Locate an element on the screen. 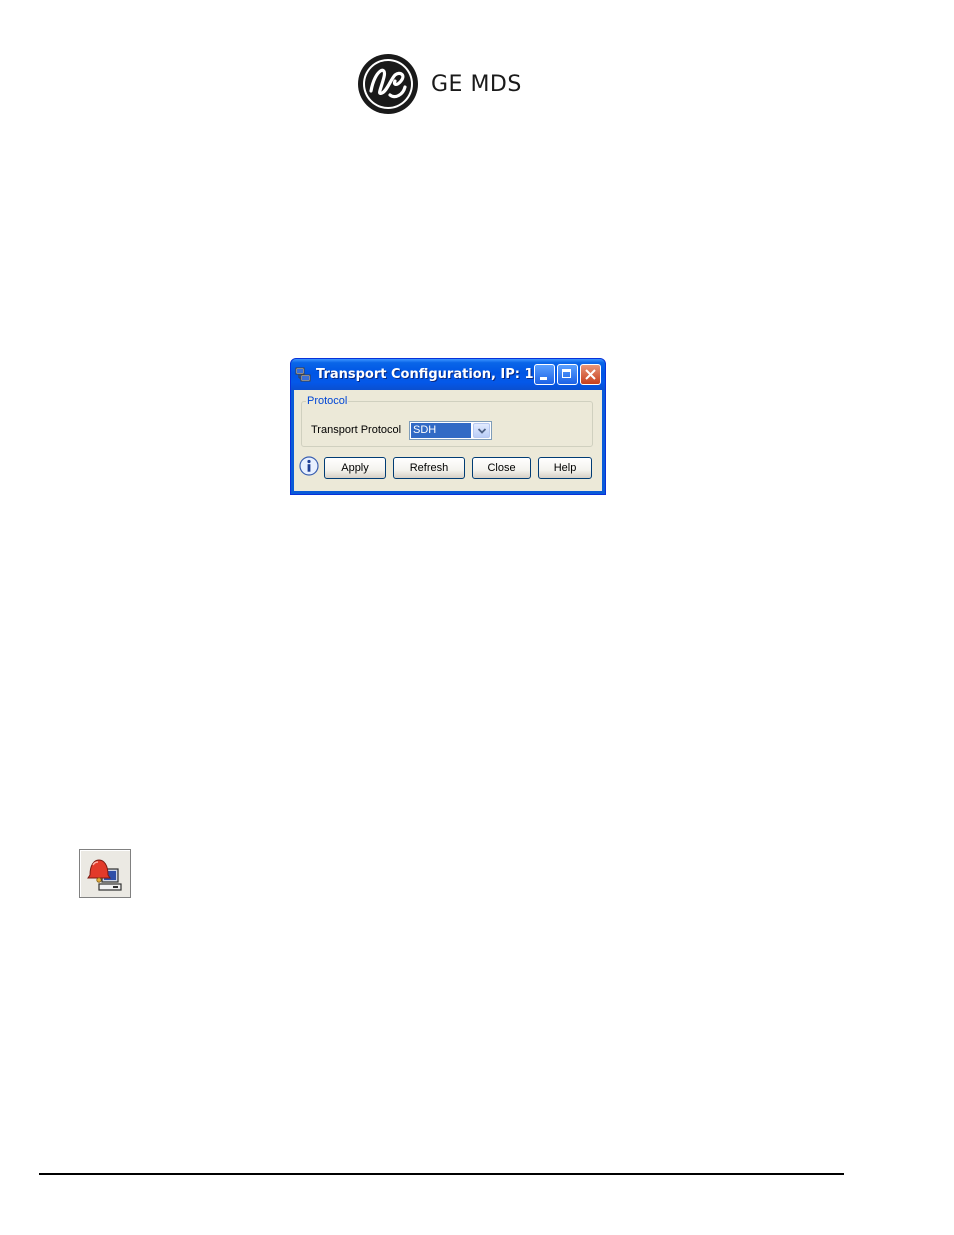 This screenshot has width=954, height=1235. close-window-button is located at coordinates (590, 374).